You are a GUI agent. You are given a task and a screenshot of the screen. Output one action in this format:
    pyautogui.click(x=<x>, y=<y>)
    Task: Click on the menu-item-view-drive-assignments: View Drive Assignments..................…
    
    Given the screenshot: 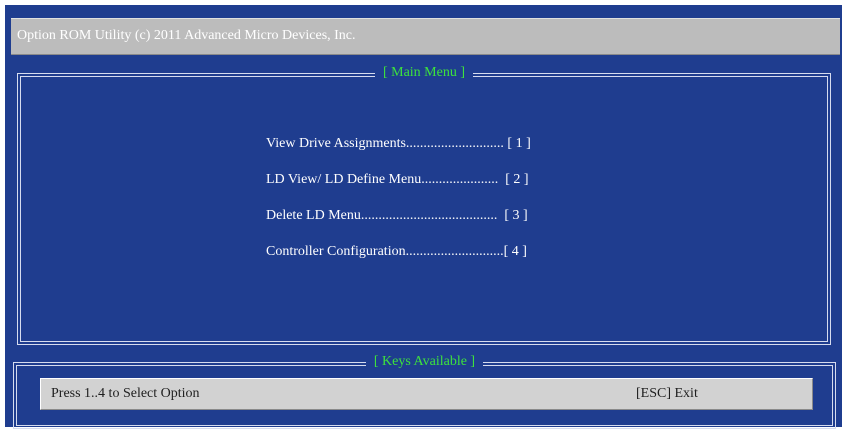 What is the action you would take?
    pyautogui.click(x=398, y=144)
    